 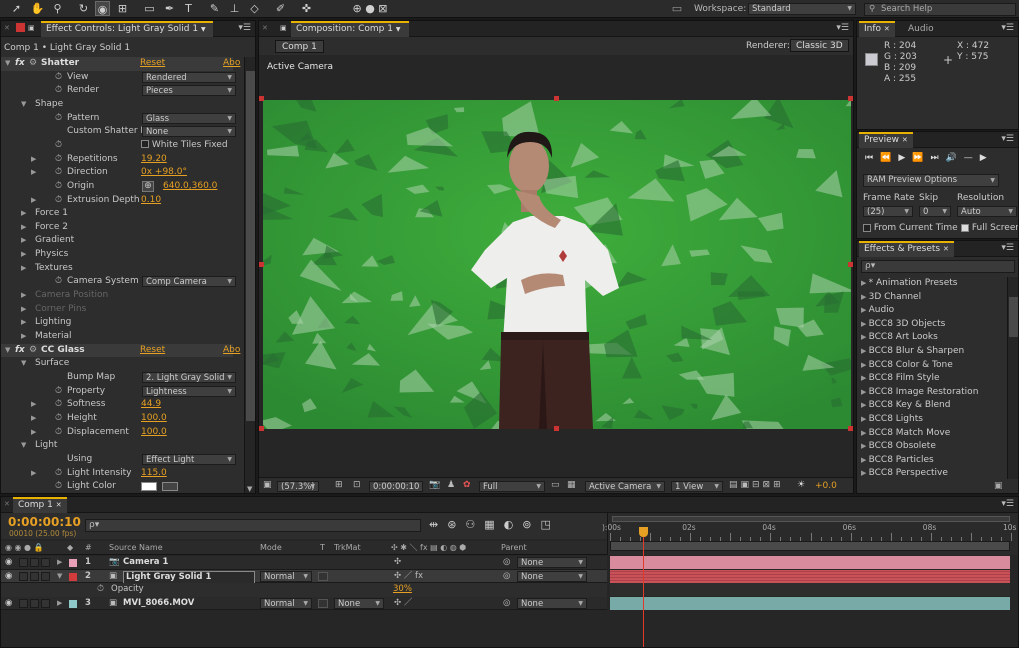 I want to click on trash-icon: ▣, so click(x=998, y=486).